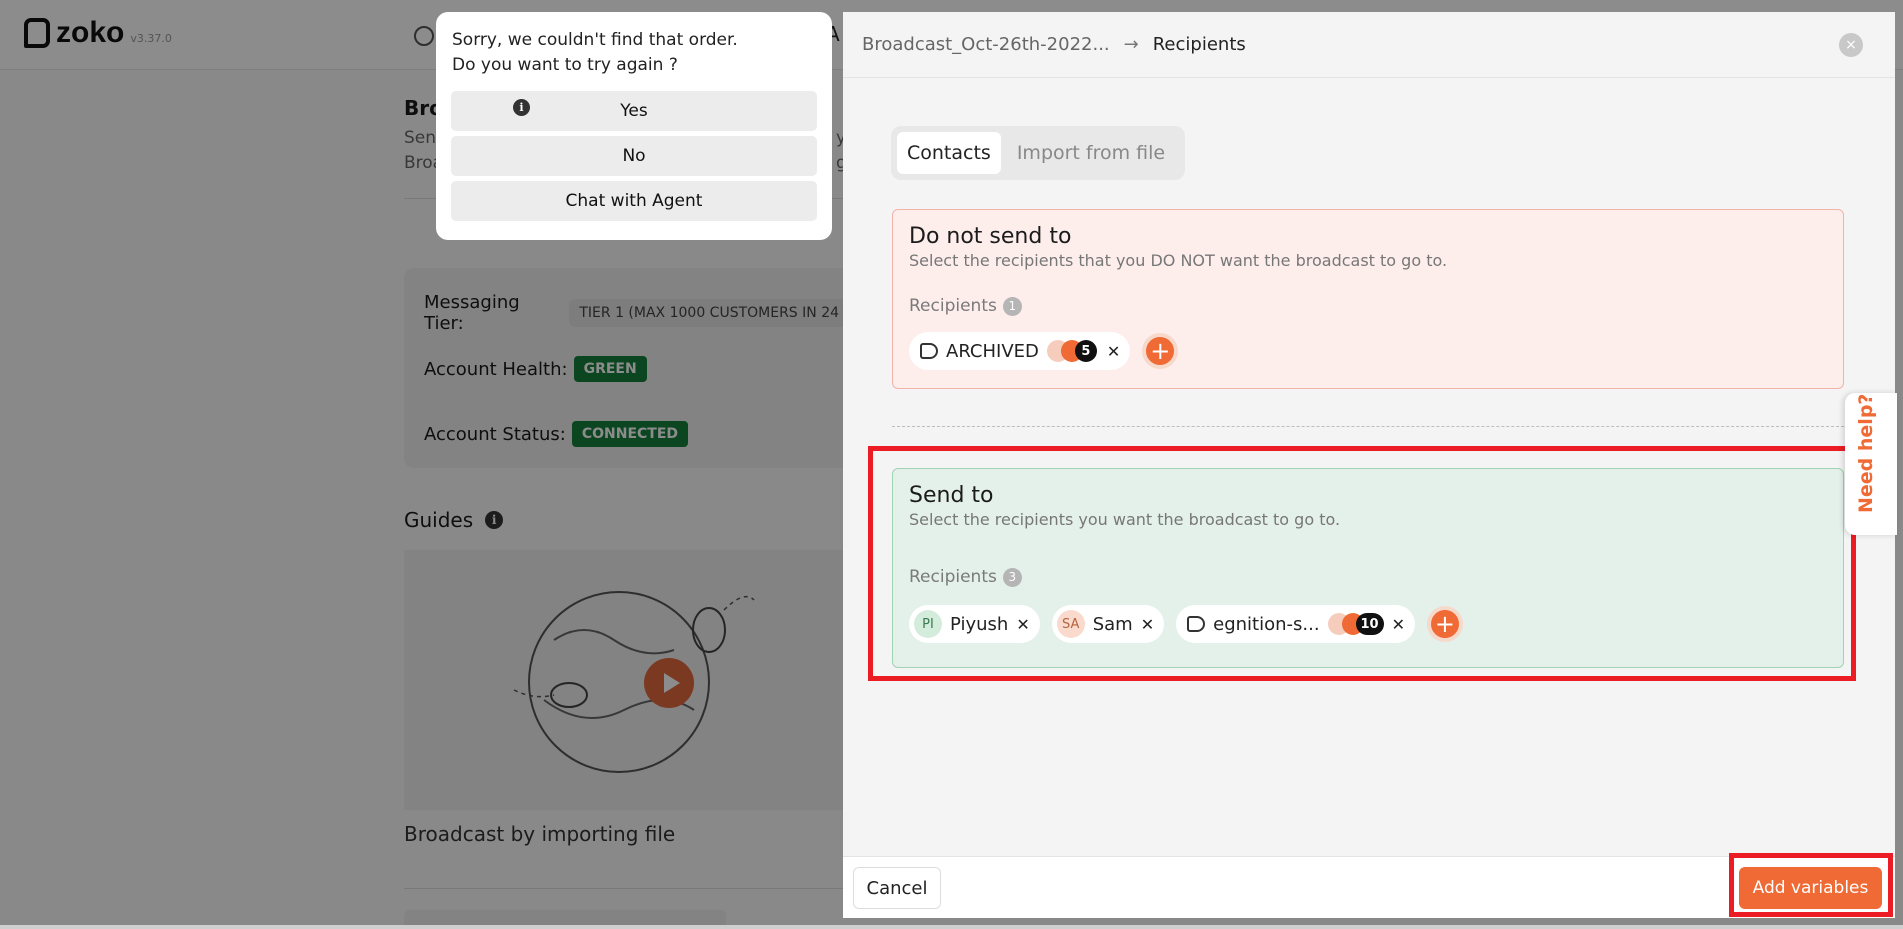 This screenshot has width=1903, height=929. I want to click on close-icon: ×, so click(1851, 45).